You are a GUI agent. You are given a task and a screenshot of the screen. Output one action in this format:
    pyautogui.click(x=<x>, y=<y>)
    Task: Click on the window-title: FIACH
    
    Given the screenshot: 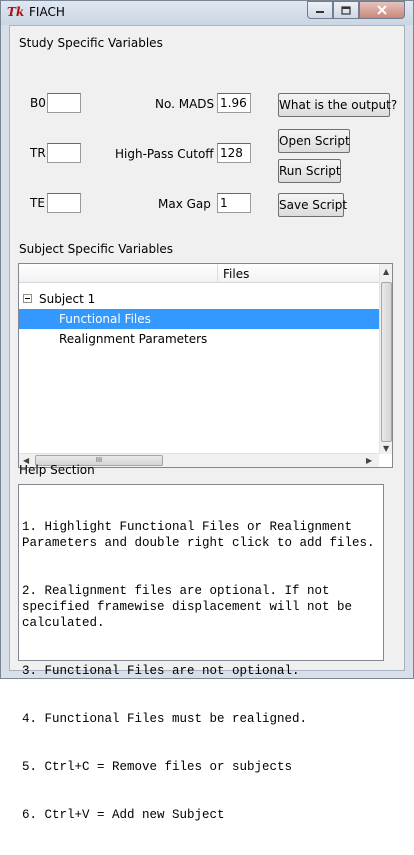 What is the action you would take?
    pyautogui.click(x=47, y=12)
    